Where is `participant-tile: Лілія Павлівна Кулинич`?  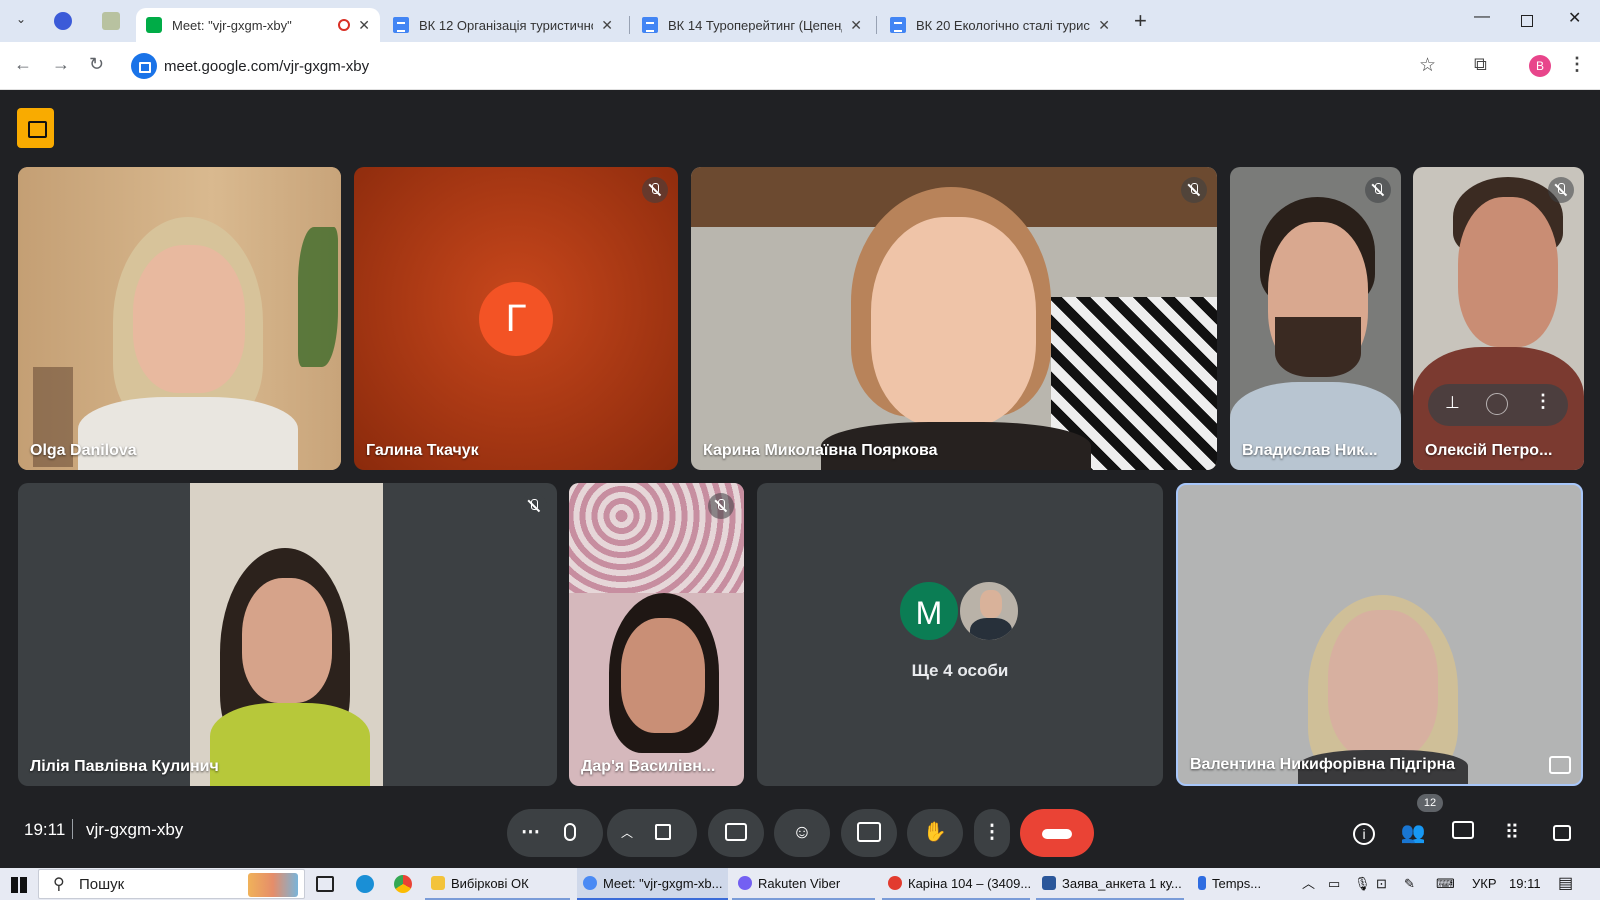 participant-tile: Лілія Павлівна Кулинич is located at coordinates (287, 634).